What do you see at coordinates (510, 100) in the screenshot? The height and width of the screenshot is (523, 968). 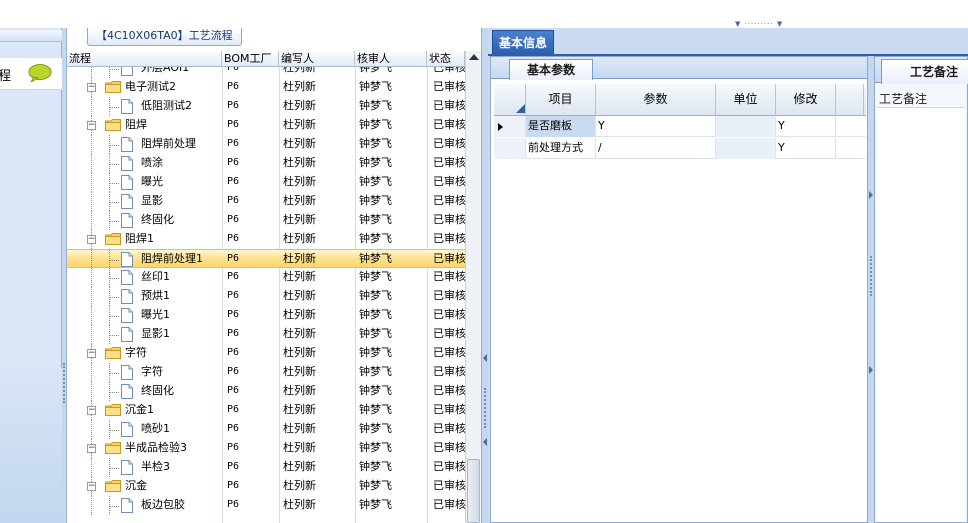 I see `row-header-corner` at bounding box center [510, 100].